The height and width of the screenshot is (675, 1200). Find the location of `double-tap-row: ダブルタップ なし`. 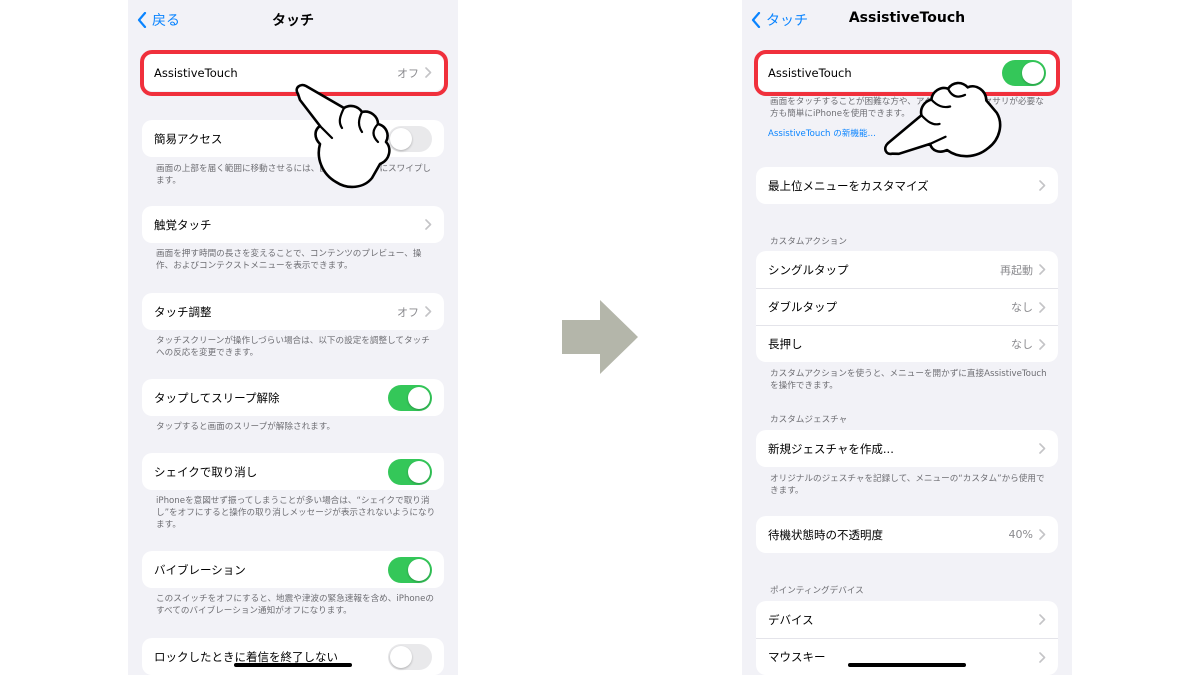

double-tap-row: ダブルタップ なし is located at coordinates (907, 306).